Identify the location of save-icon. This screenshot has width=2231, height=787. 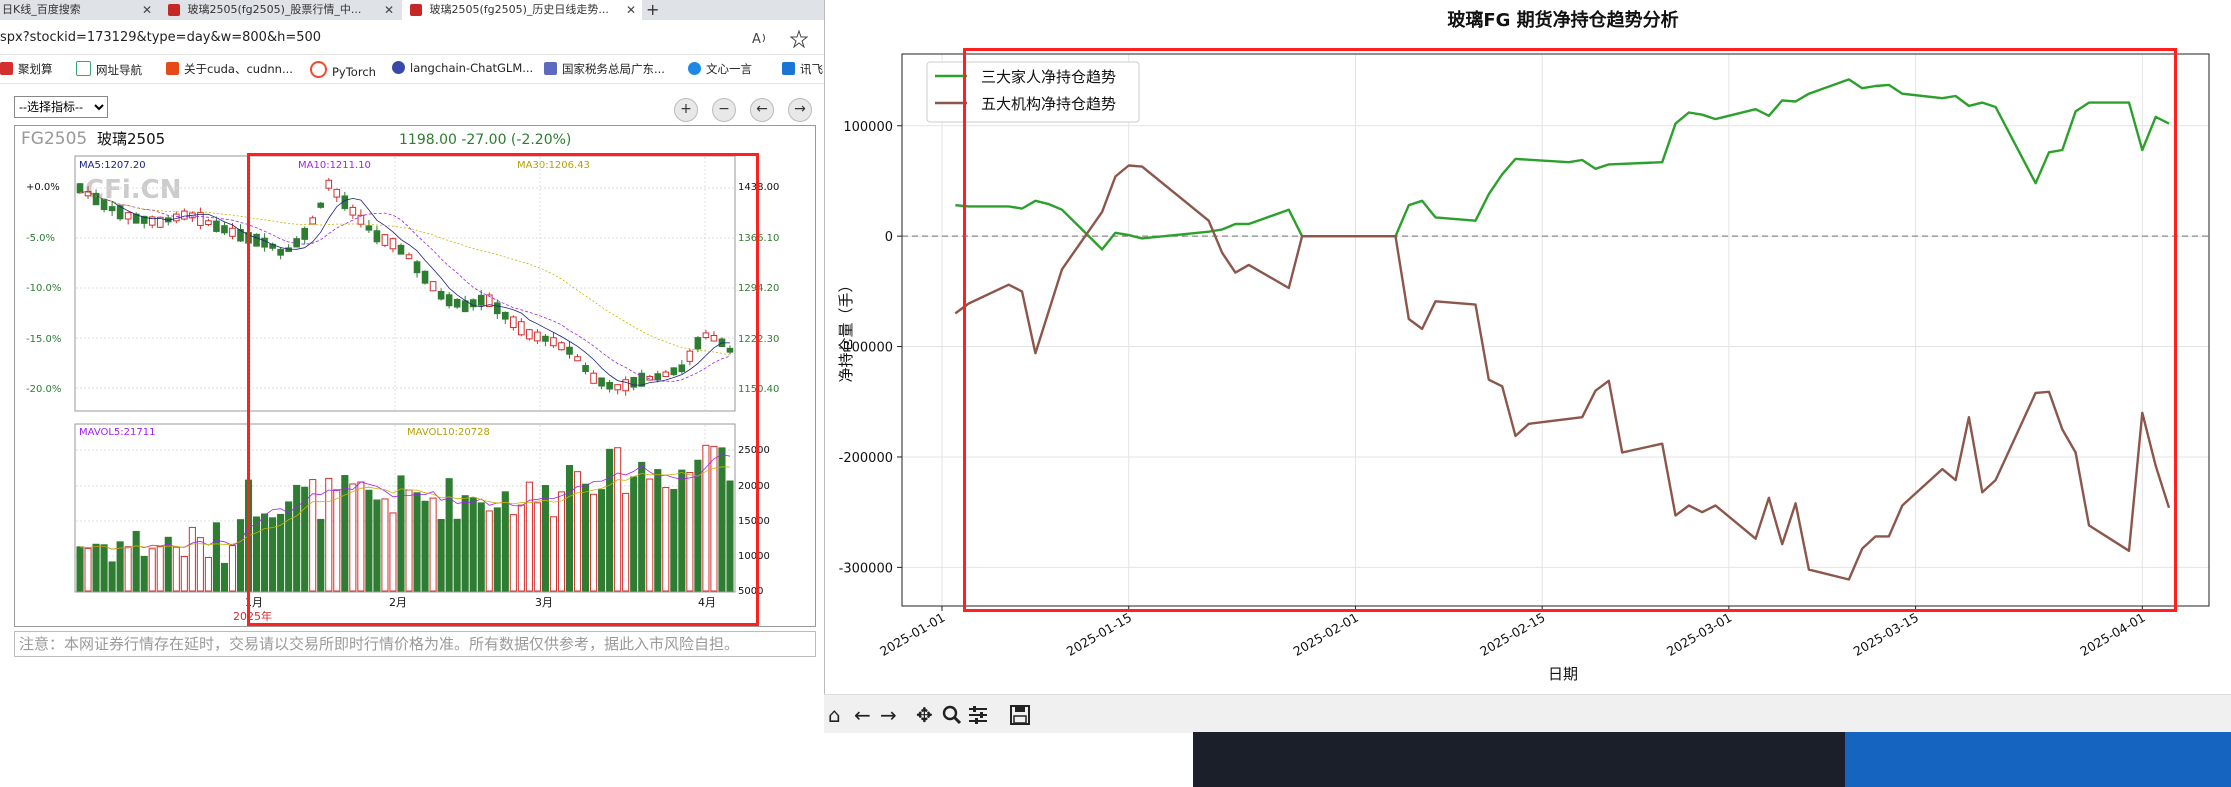
(1020, 715).